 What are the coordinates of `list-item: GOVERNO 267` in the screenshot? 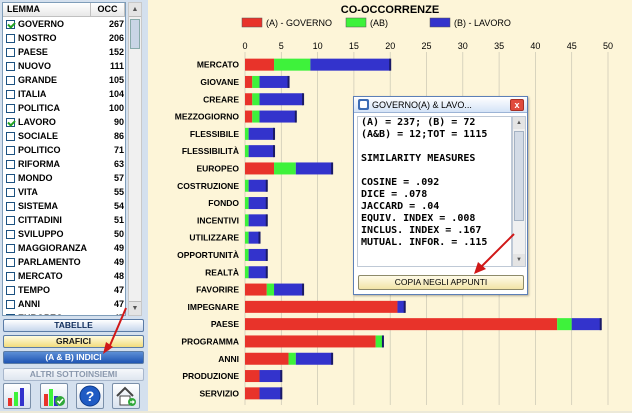 It's located at (64, 24).